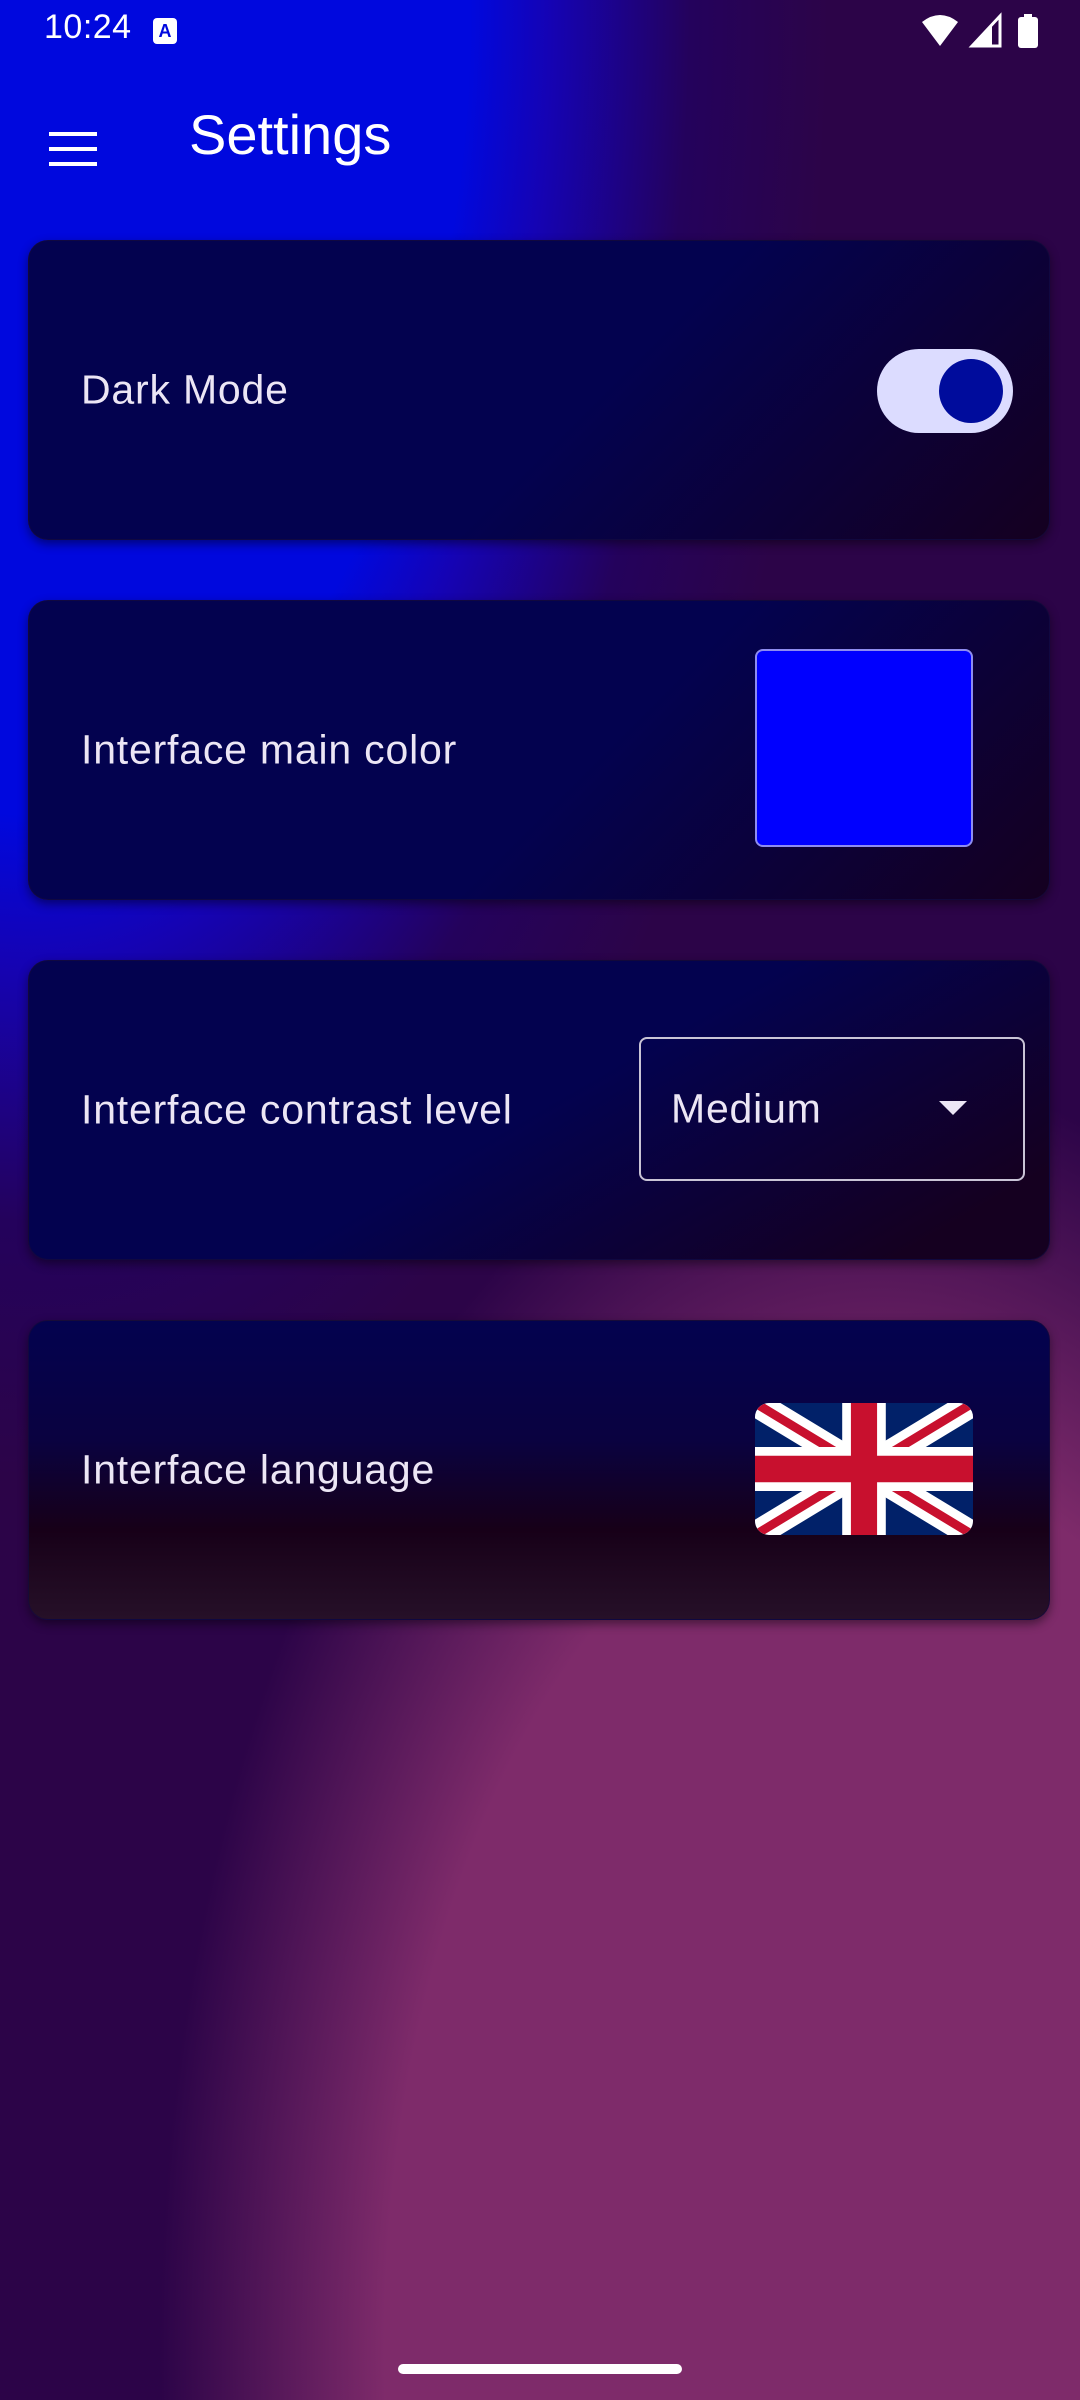 The height and width of the screenshot is (2400, 1080). I want to click on cellular-signal-icon, so click(985, 30).